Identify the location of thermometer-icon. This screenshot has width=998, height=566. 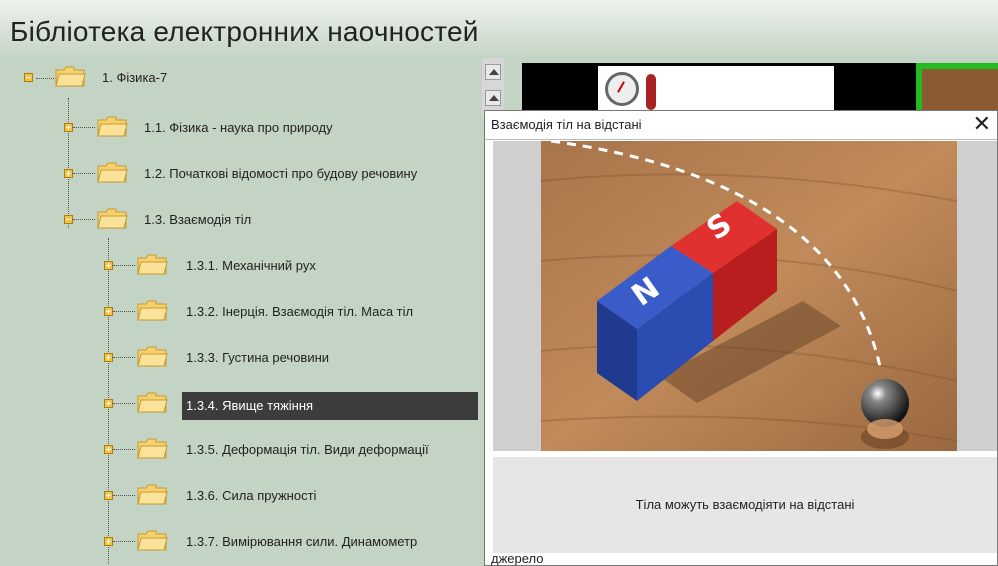
(651, 92).